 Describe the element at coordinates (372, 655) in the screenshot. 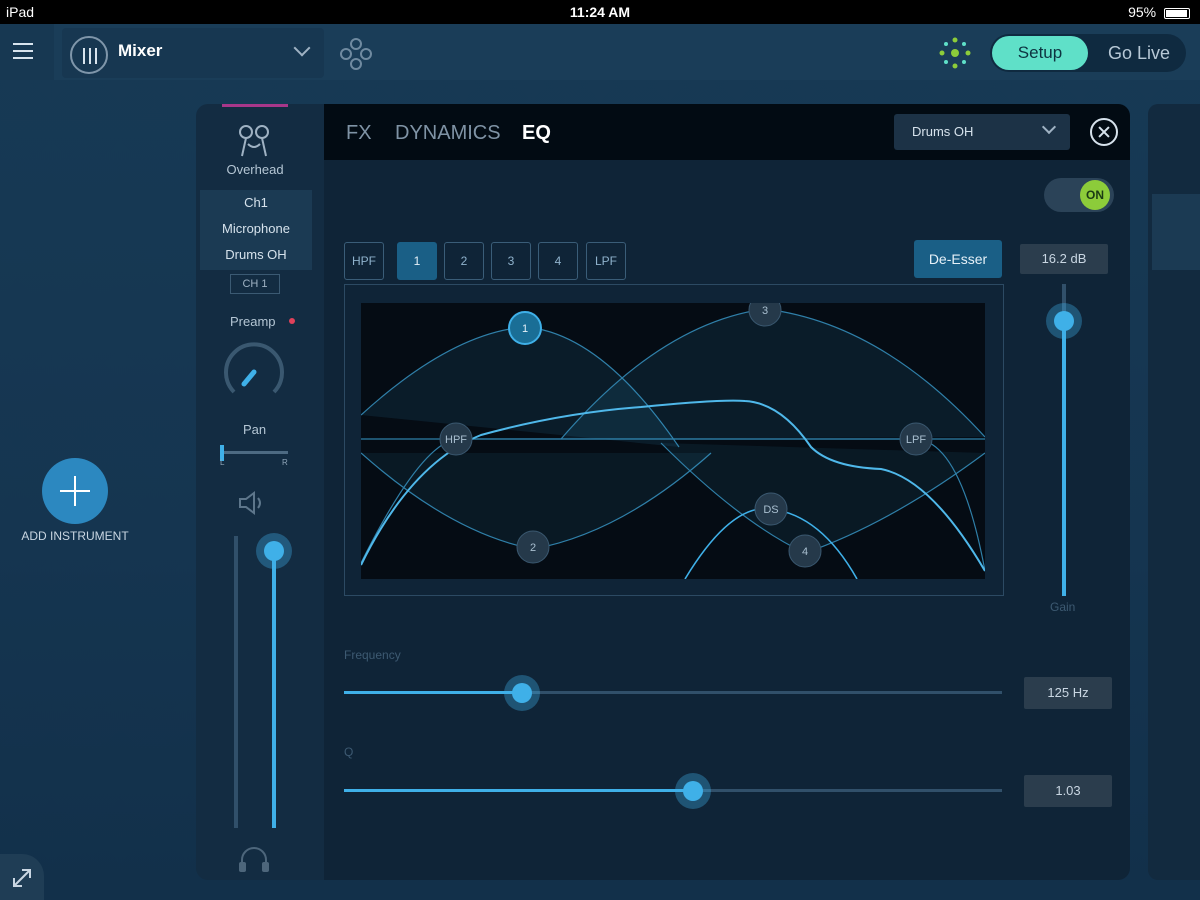

I see `frequency-label: Frequency` at that location.